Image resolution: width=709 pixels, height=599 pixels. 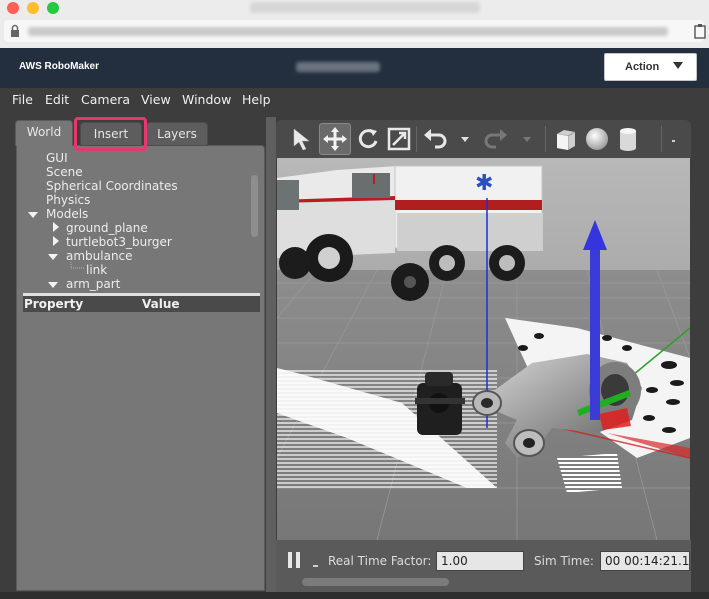 I want to click on close-window-button, so click(x=13, y=8).